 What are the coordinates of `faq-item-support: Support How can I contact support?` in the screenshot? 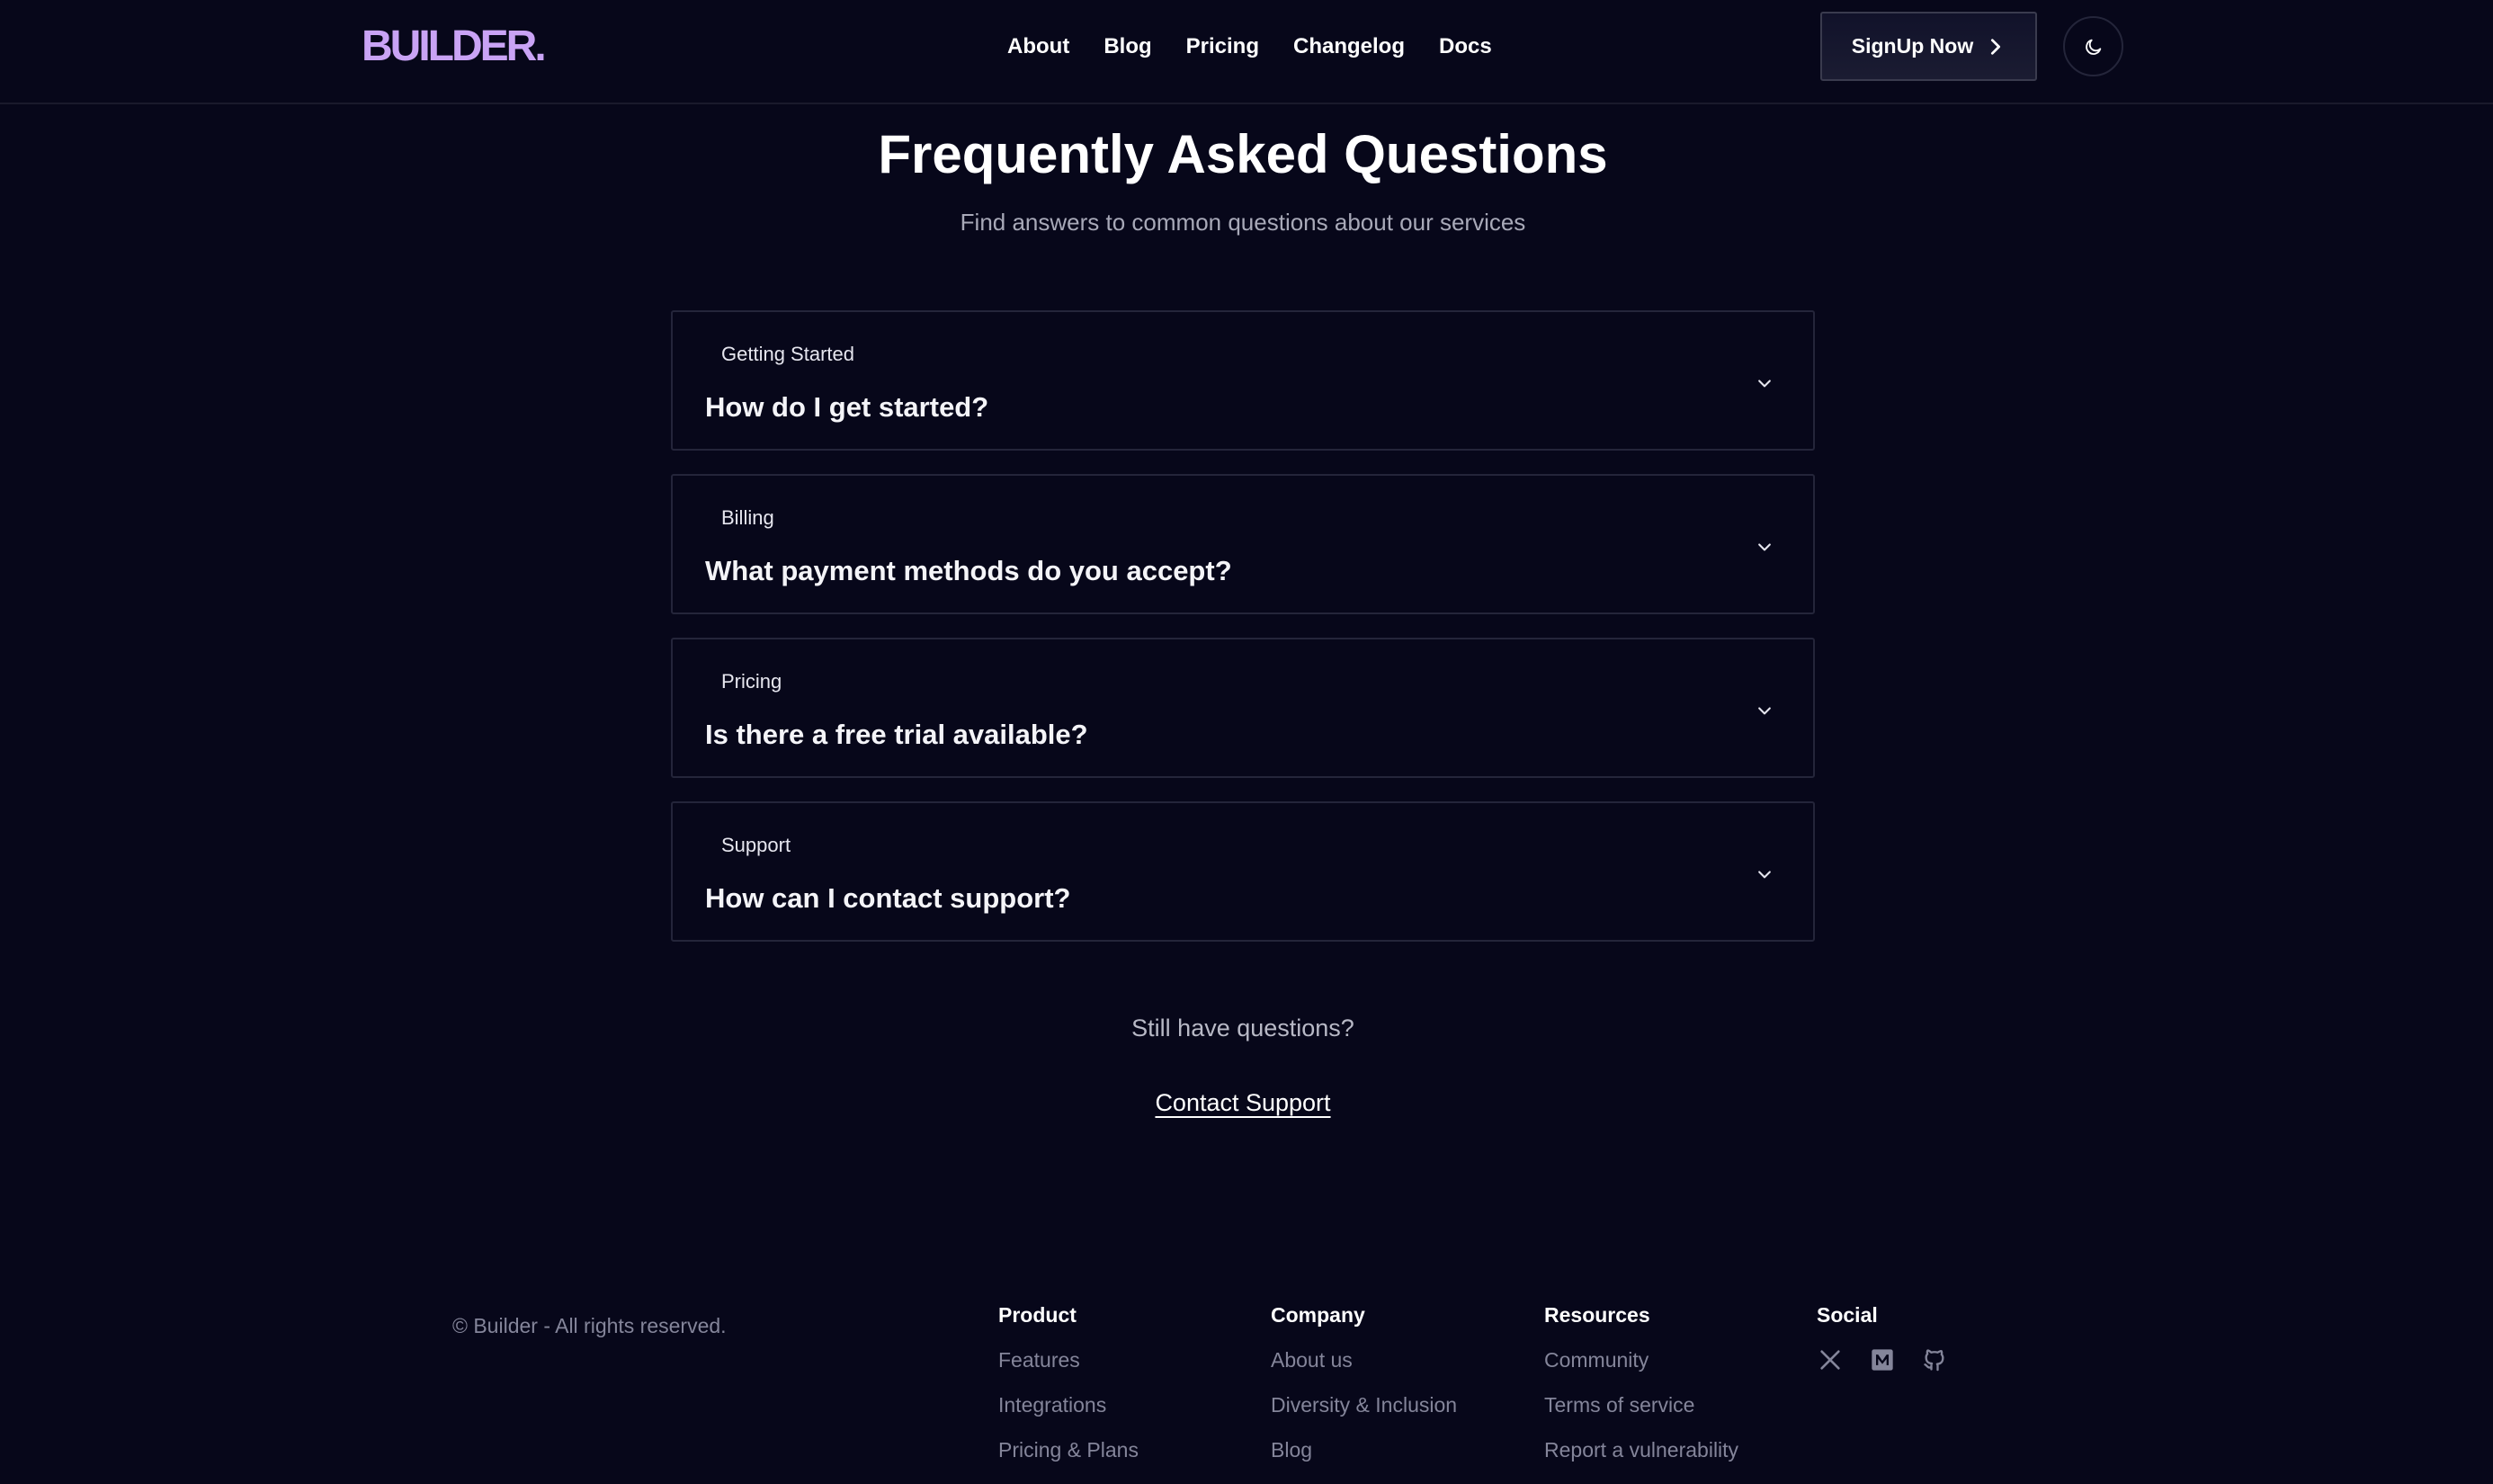 It's located at (1243, 871).